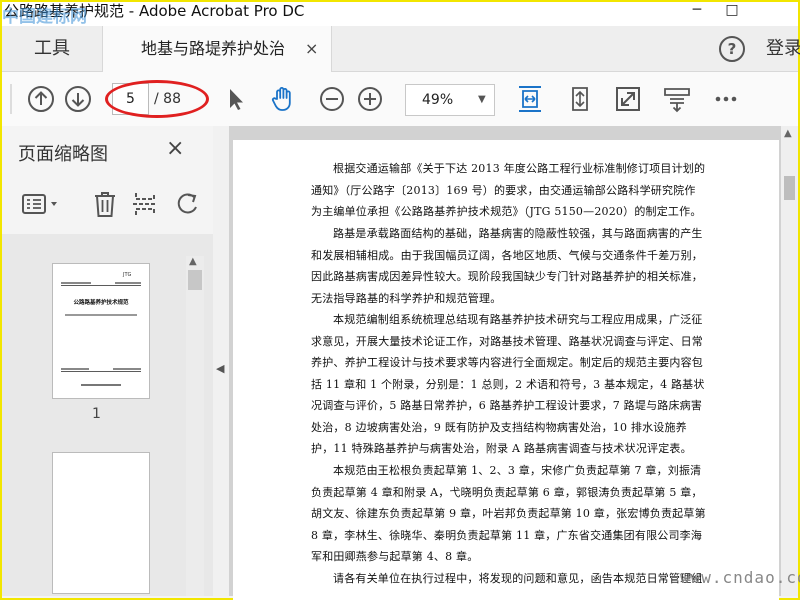 This screenshot has height=600, width=800. Describe the element at coordinates (400, 99) in the screenshot. I see `main-toolbar: 5 / 88 49% ▼` at that location.